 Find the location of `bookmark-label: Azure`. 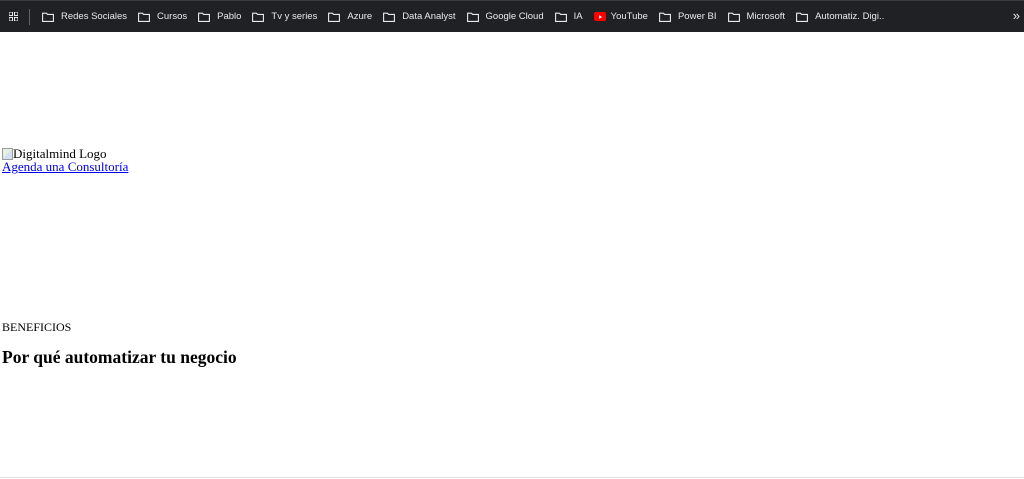

bookmark-label: Azure is located at coordinates (360, 16).